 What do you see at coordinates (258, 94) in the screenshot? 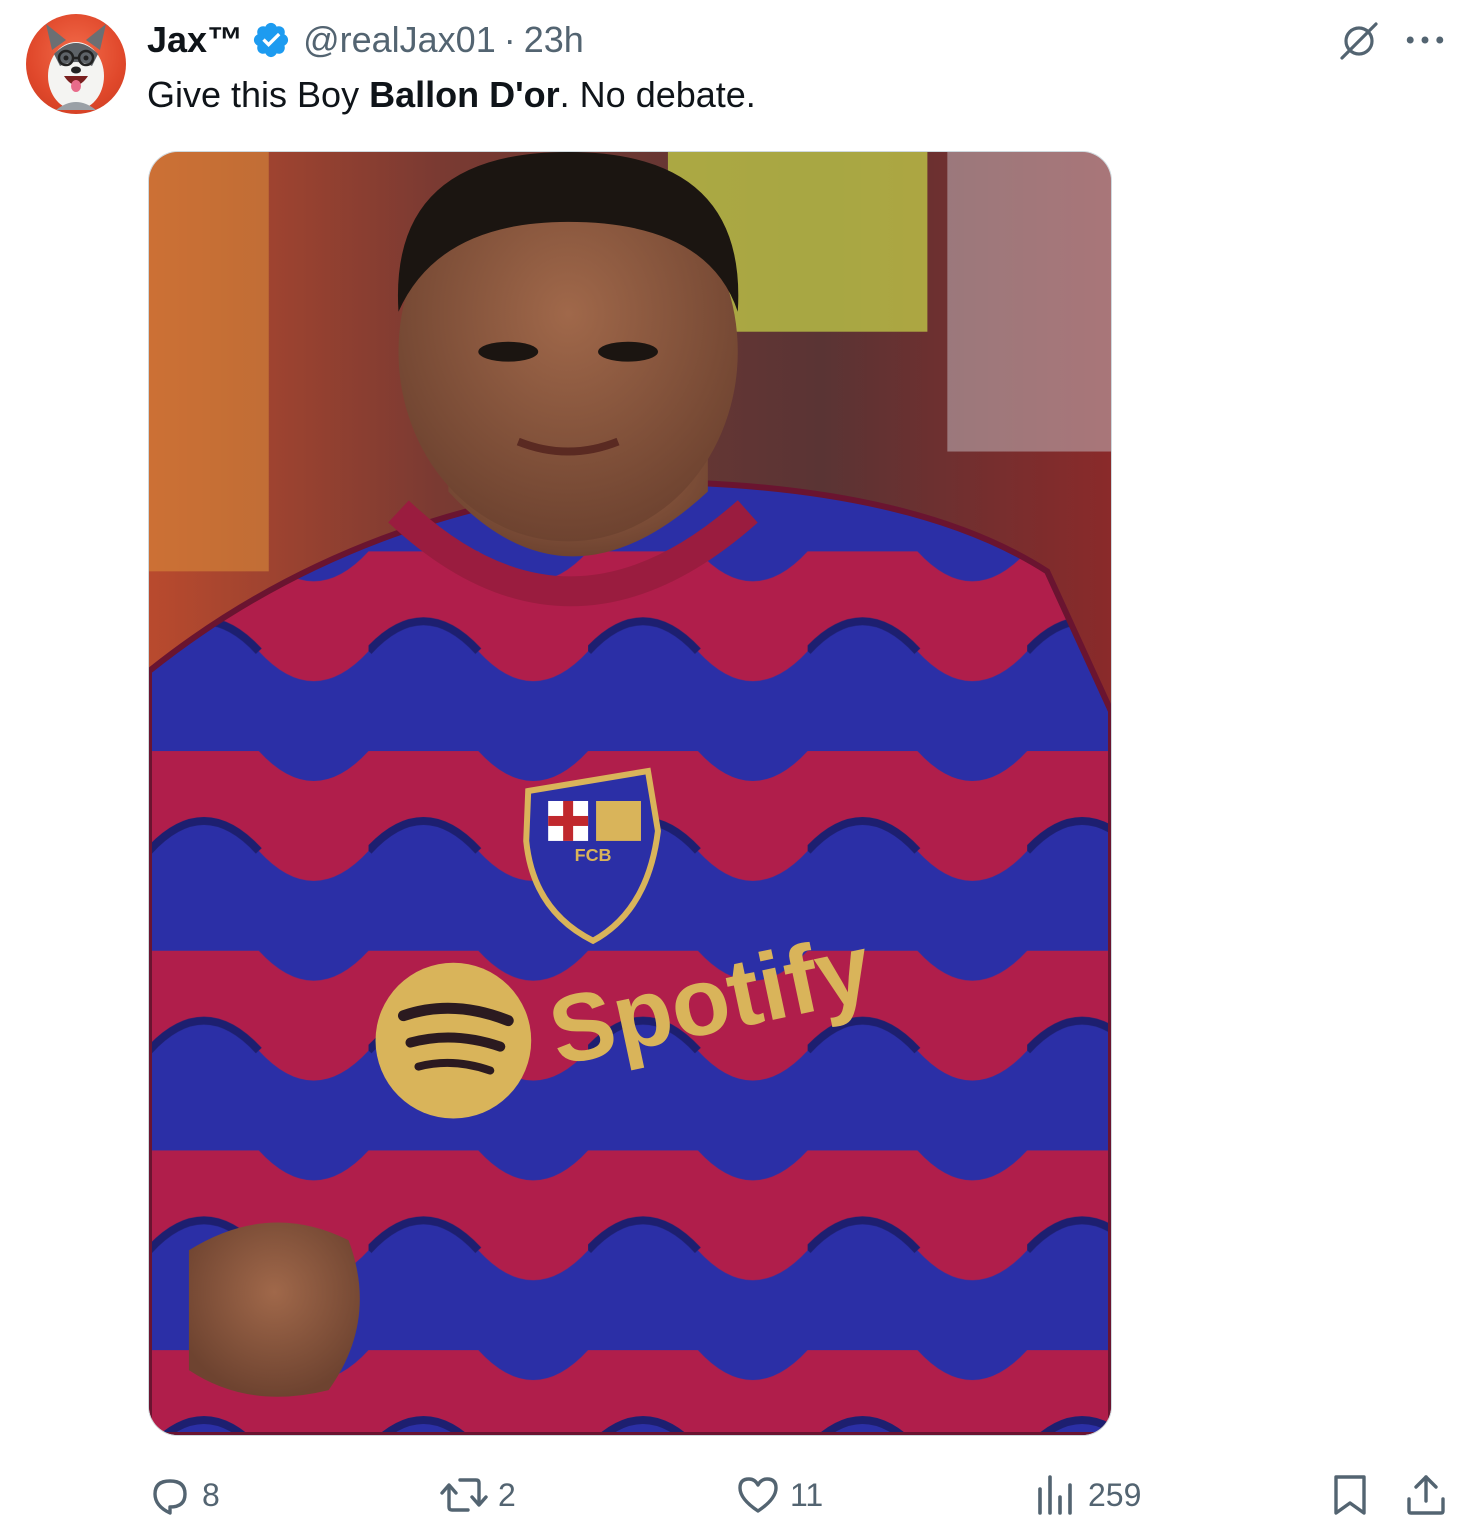
I see `tweet-text-plain: Give this Boy` at bounding box center [258, 94].